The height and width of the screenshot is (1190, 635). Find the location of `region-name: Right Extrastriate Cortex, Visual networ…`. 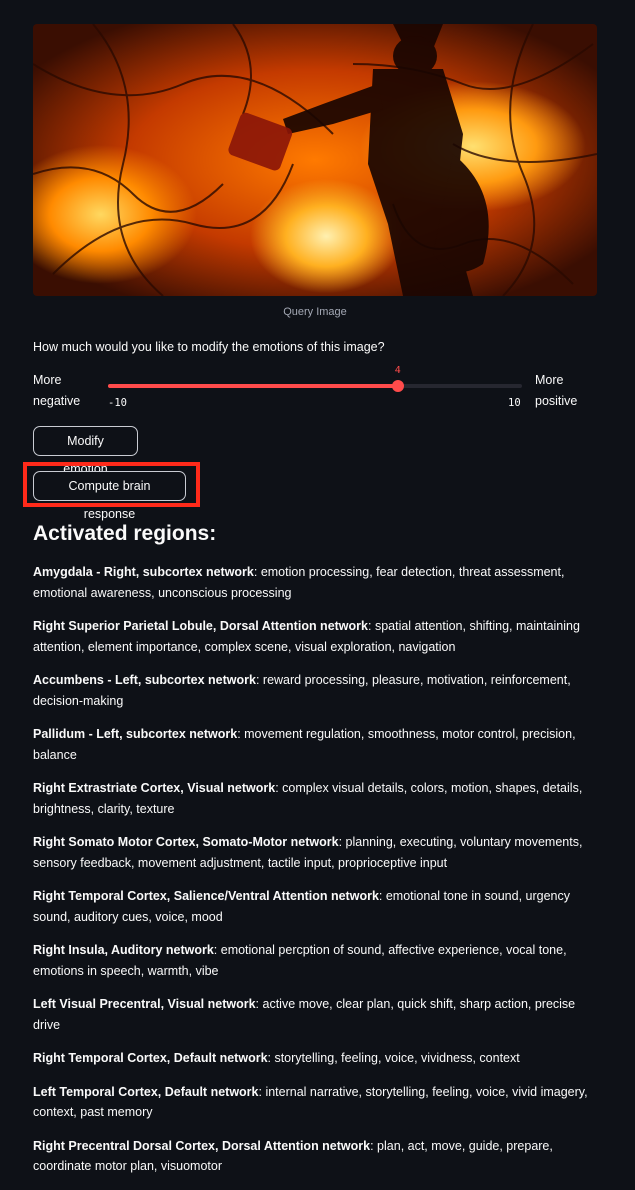

region-name: Right Extrastriate Cortex, Visual networ… is located at coordinates (154, 788).